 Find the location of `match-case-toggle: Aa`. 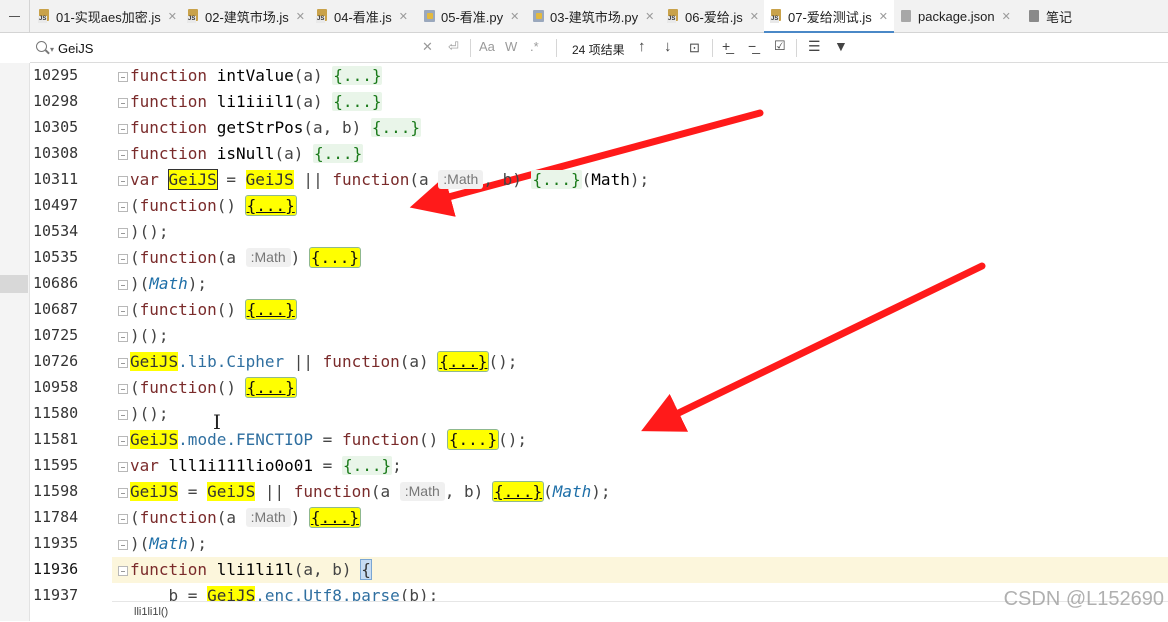

match-case-toggle: Aa is located at coordinates (487, 46).